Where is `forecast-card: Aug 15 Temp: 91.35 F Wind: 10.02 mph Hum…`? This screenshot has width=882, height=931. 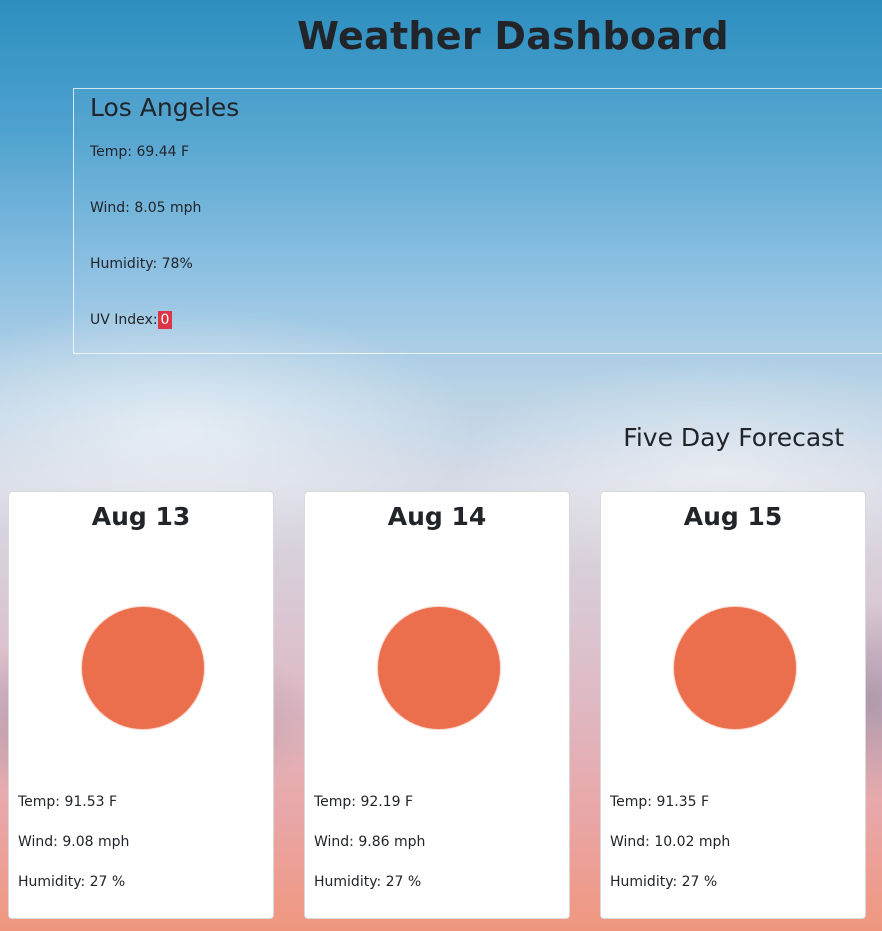 forecast-card: Aug 15 Temp: 91.35 F Wind: 10.02 mph Hum… is located at coordinates (733, 705).